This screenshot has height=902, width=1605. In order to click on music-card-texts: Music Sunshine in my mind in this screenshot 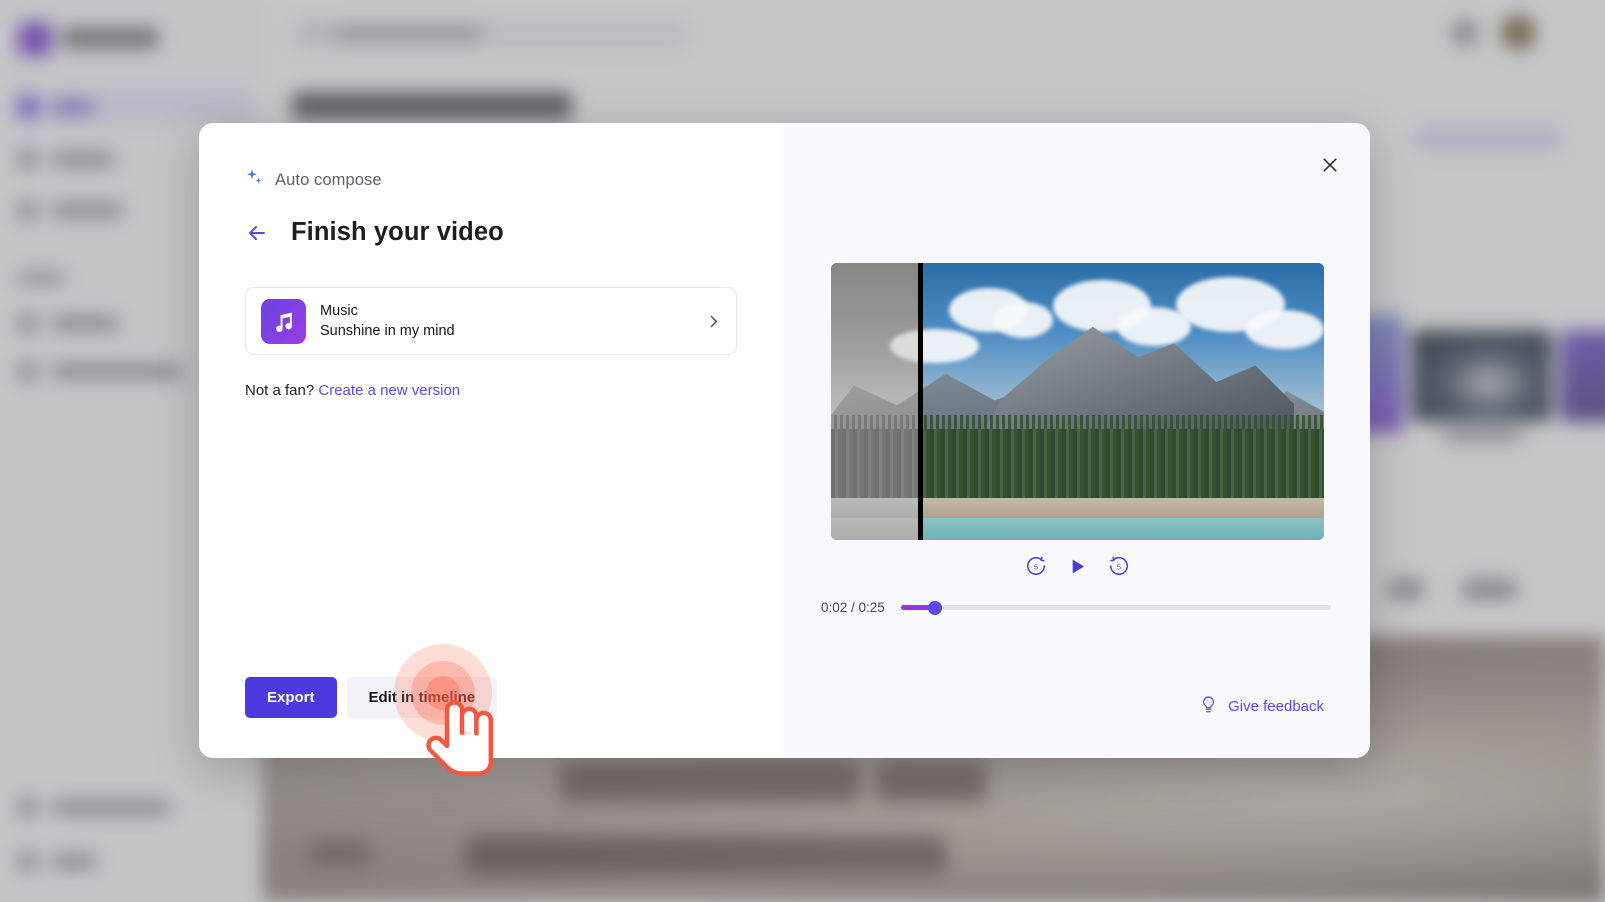, I will do `click(512, 321)`.